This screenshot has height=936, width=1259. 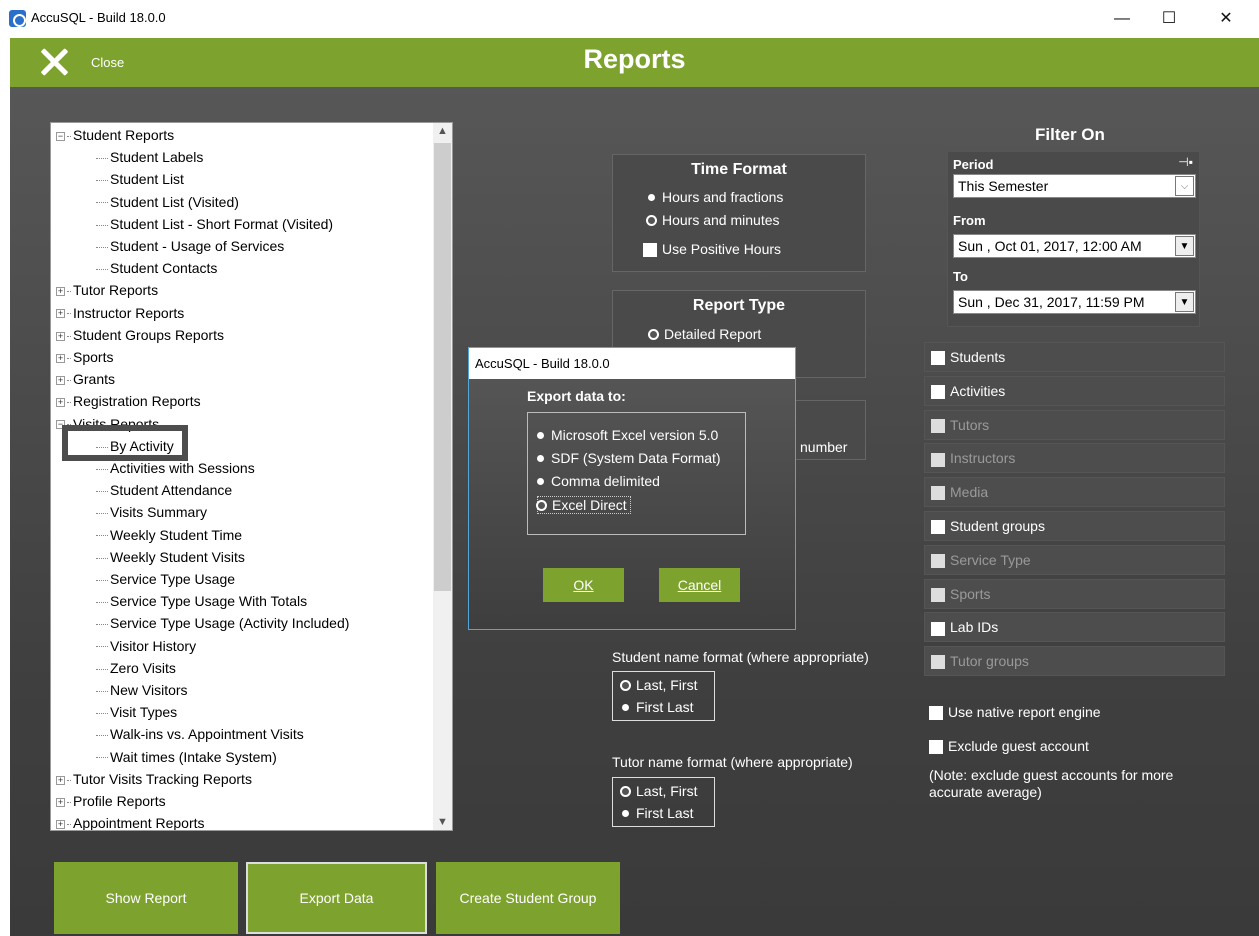 I want to click on filter-row-service-type: Service Type, so click(x=1074, y=559).